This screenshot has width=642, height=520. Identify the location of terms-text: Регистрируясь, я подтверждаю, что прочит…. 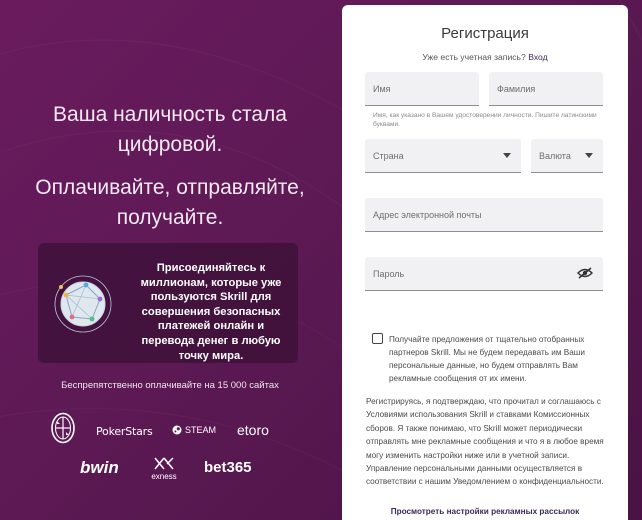
(485, 442).